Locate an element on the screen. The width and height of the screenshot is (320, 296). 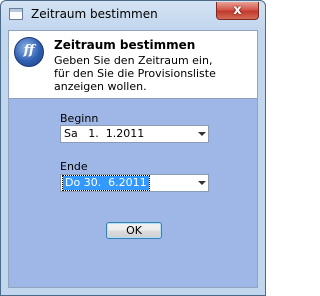
end-date-value: Do 30. 6.2011 is located at coordinates (106, 183).